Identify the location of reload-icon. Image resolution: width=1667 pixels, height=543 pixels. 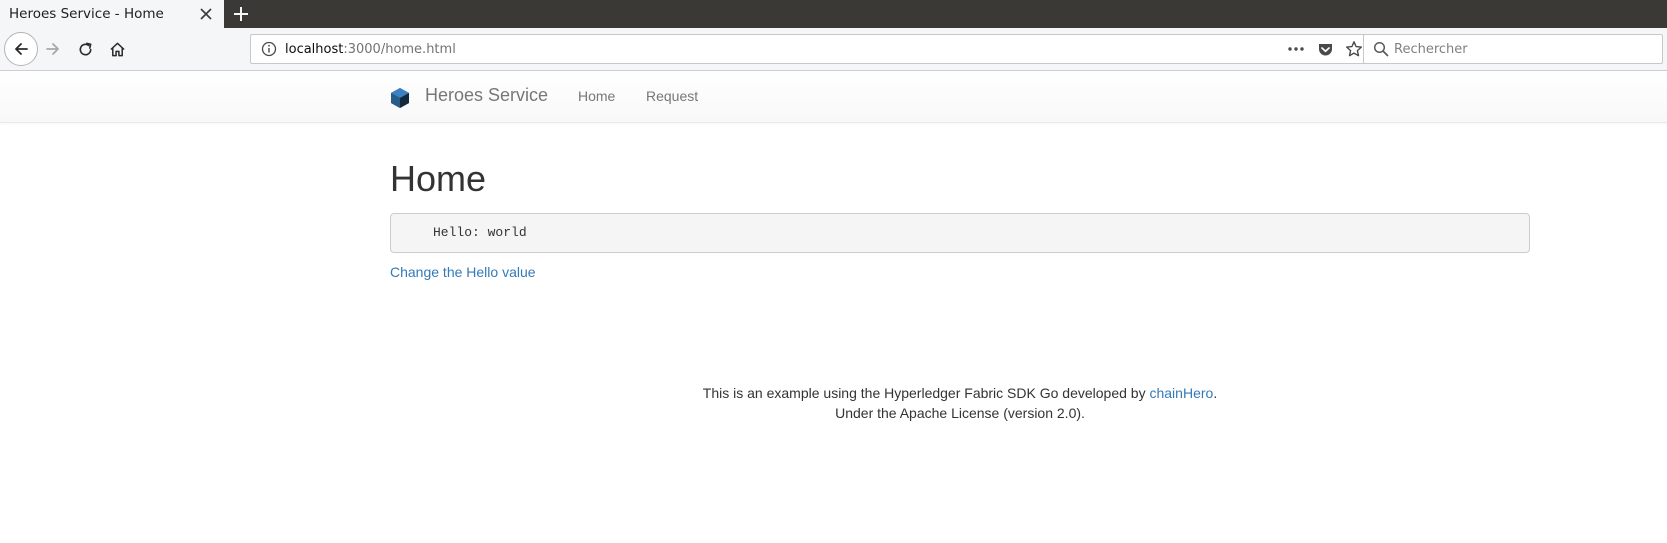
(85, 48).